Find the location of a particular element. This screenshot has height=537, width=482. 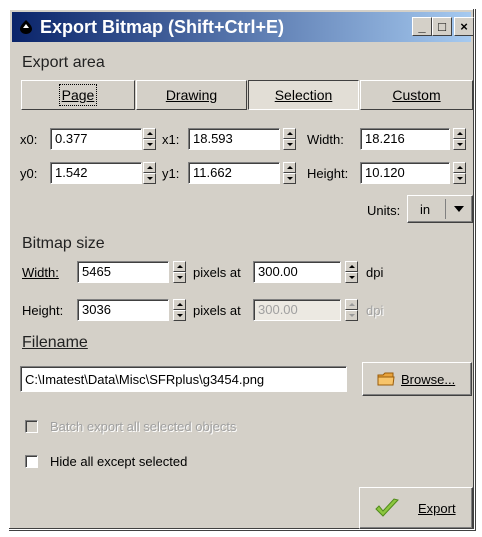

width-label: Width: is located at coordinates (325, 139).